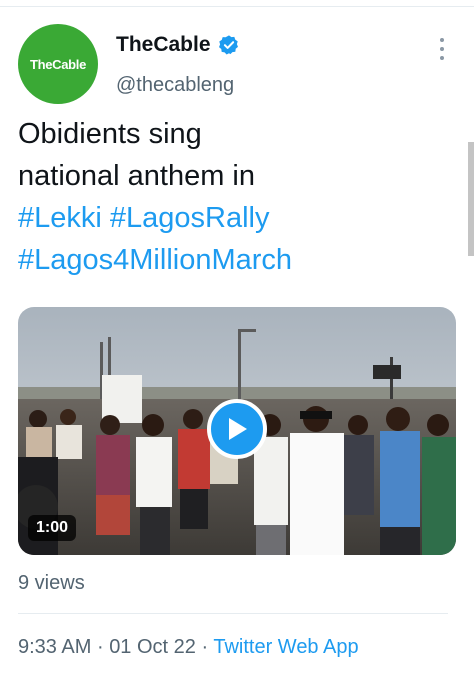  I want to click on display-name: TheCable, so click(163, 45).